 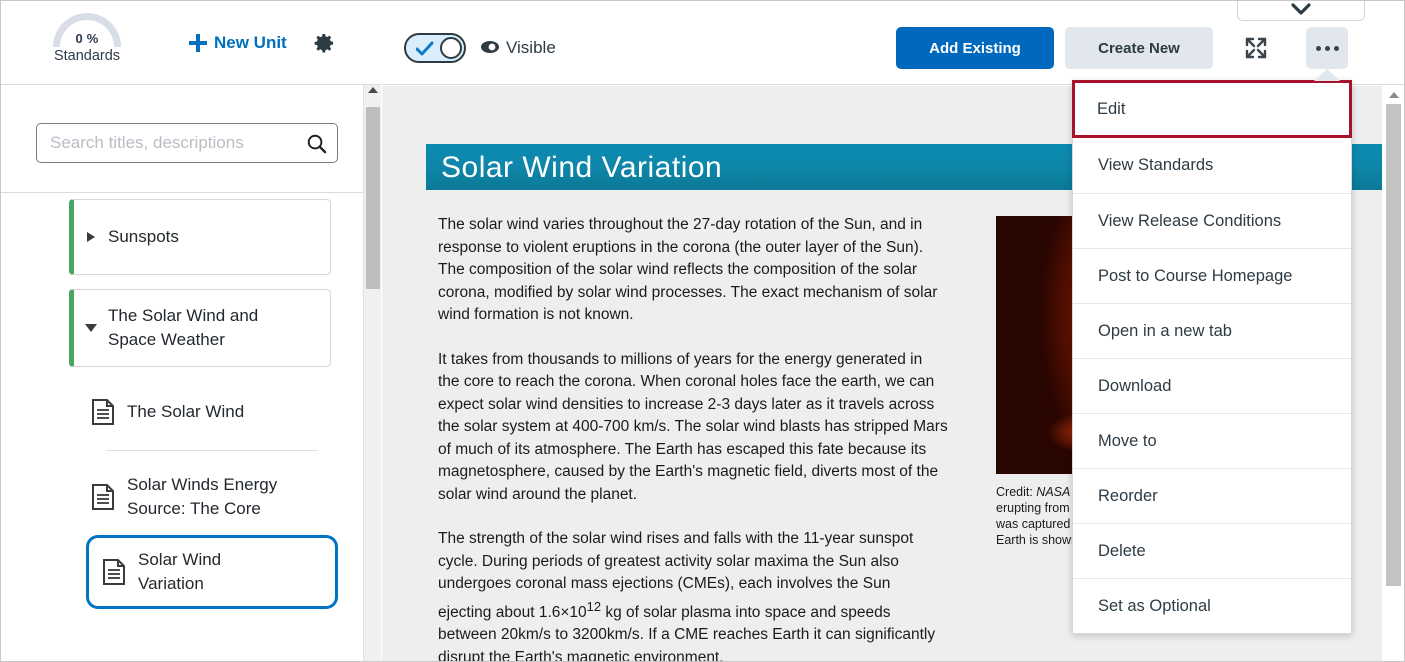 I want to click on document-title: Solar Wind Variation, so click(x=582, y=167).